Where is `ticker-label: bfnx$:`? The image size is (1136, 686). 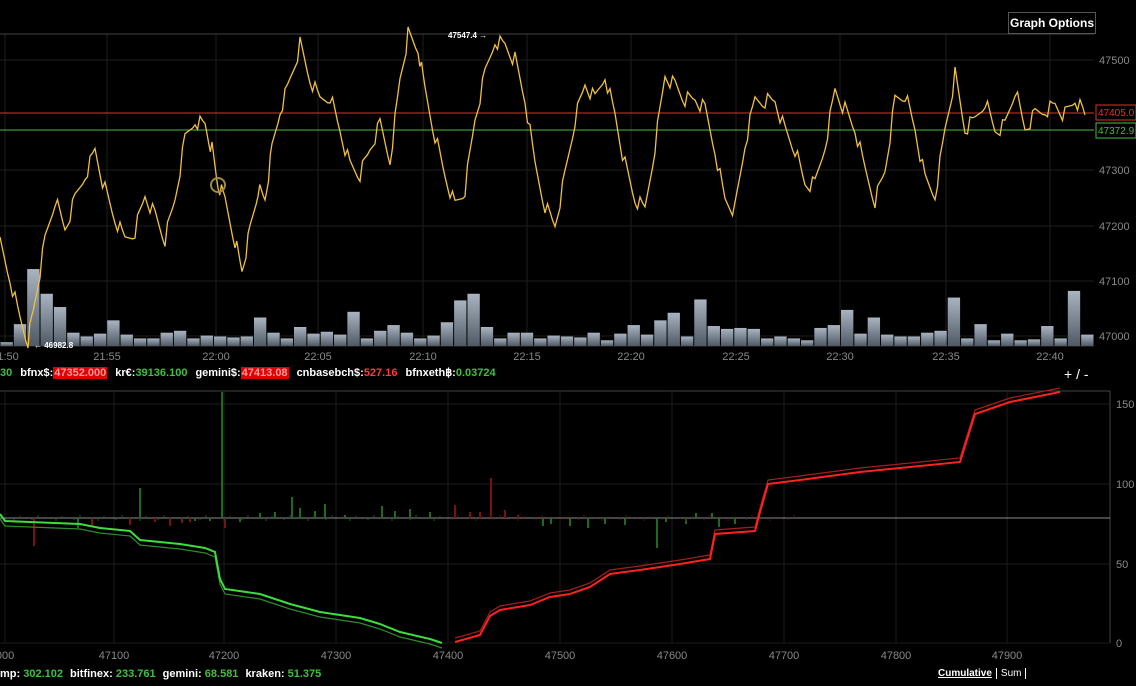 ticker-label: bfnx$: is located at coordinates (37, 373).